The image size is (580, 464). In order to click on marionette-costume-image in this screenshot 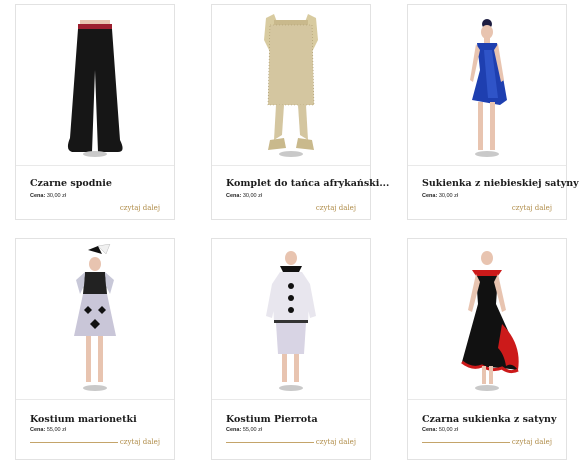, I will do `click(95, 317)`.